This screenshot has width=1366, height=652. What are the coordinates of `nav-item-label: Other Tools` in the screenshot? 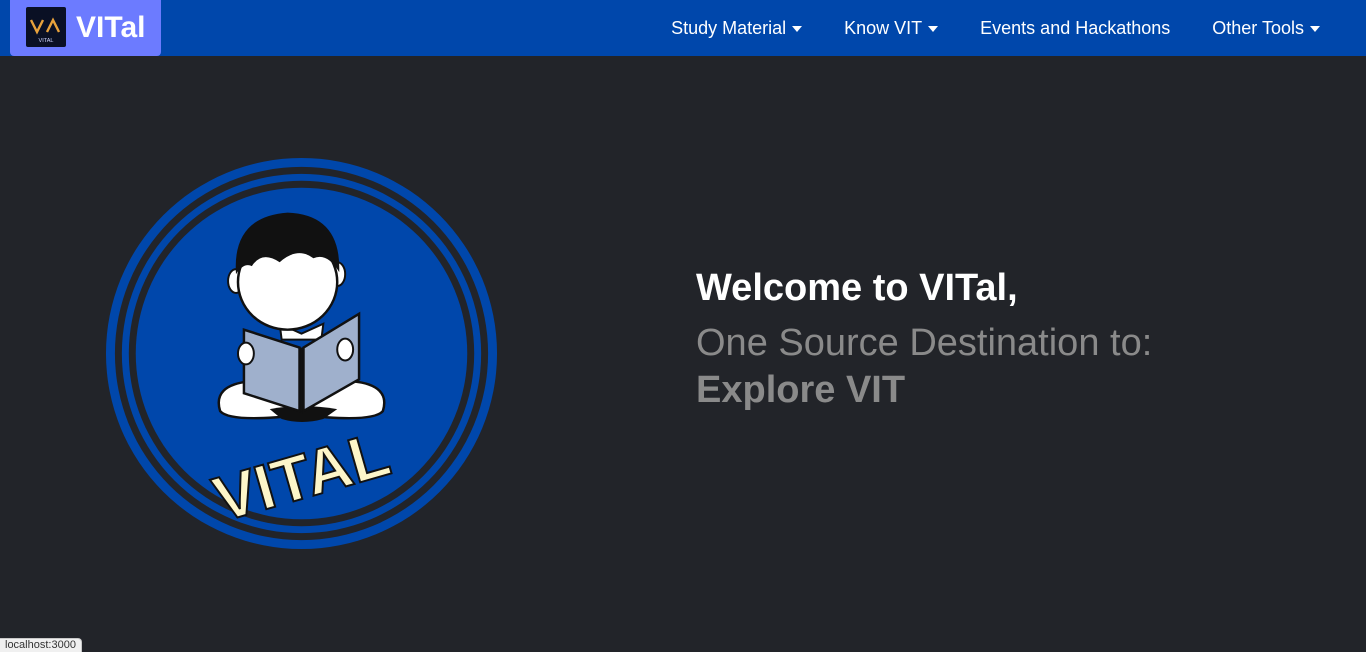 It's located at (1258, 27).